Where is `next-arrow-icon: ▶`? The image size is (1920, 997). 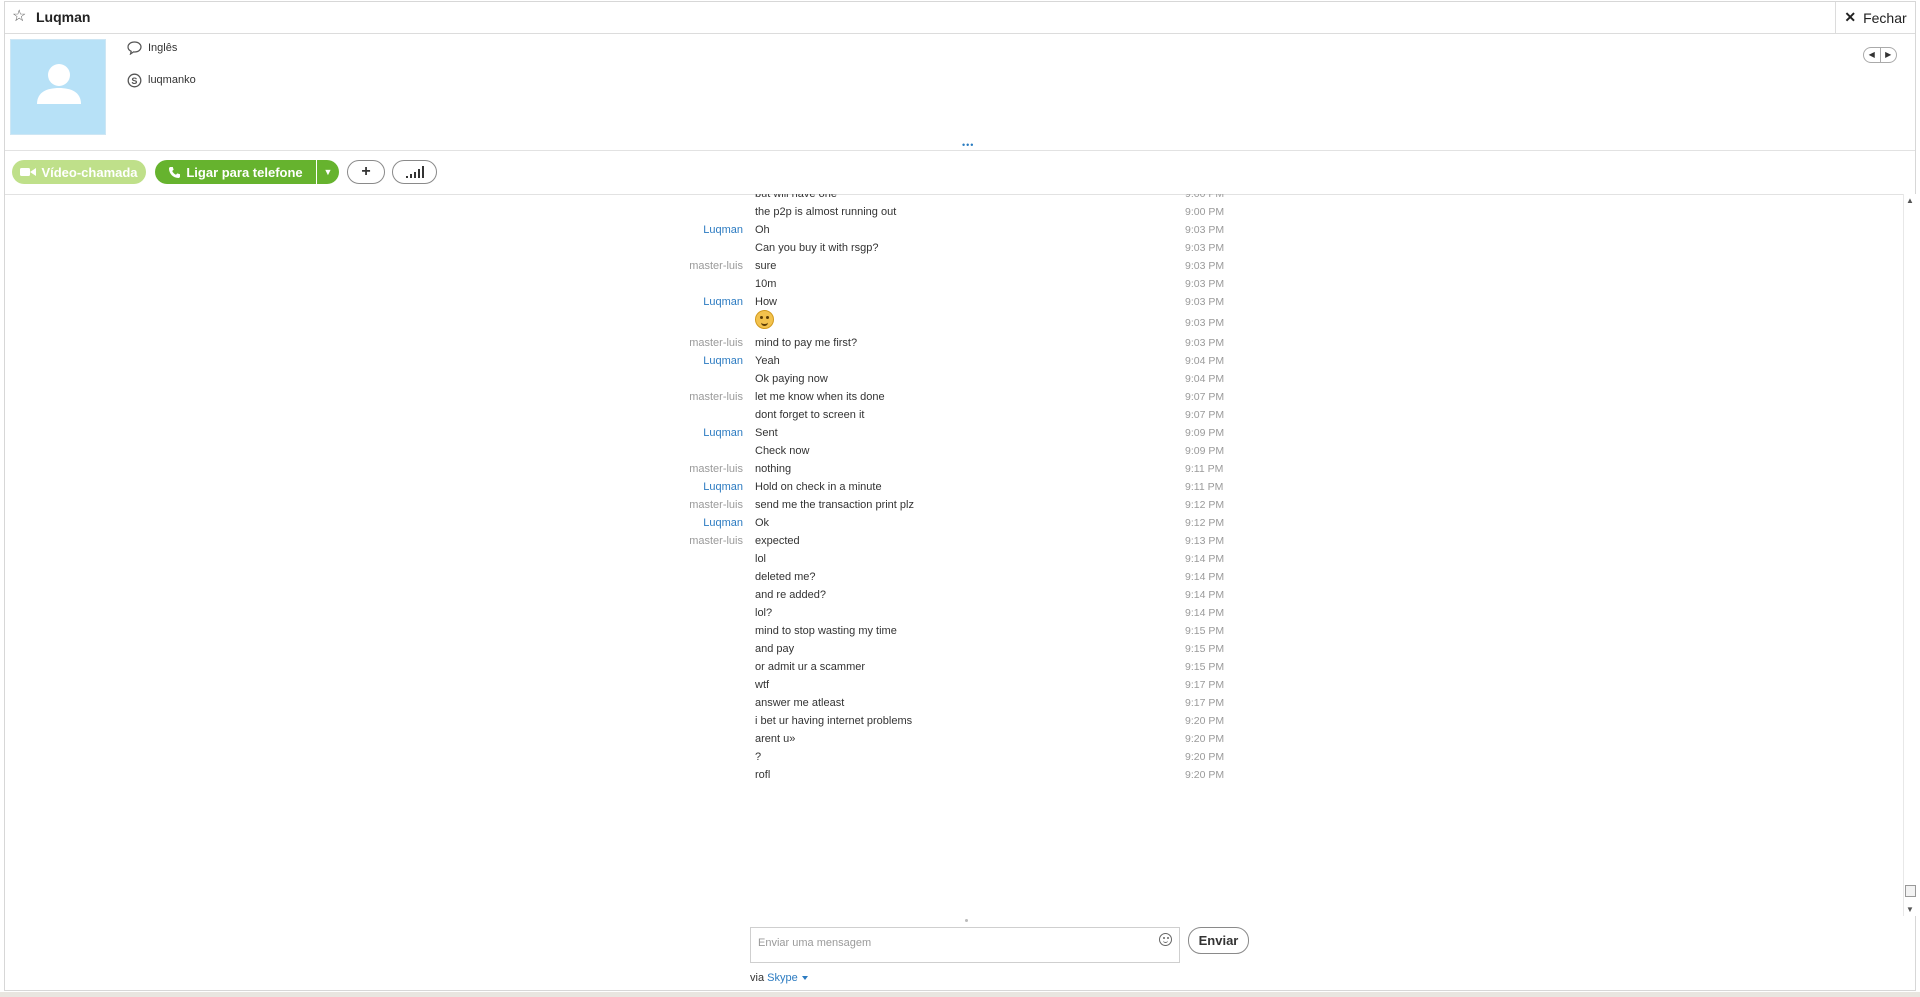
next-arrow-icon: ▶ is located at coordinates (1889, 55).